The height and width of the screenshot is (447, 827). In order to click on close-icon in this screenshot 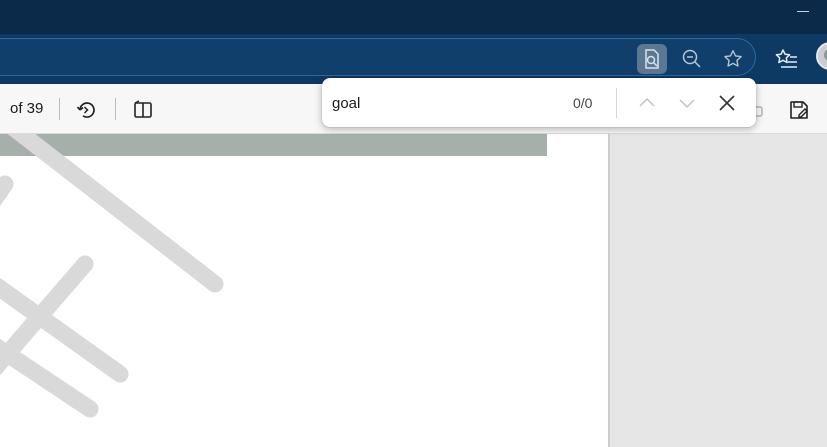, I will do `click(727, 103)`.